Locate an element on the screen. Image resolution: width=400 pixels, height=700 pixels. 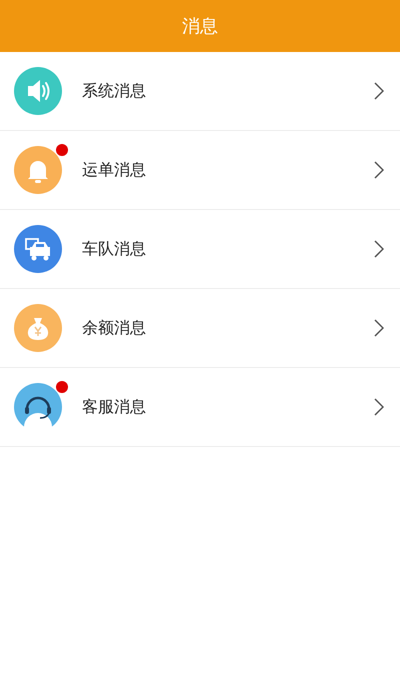
message-category-row: 客服消息 is located at coordinates (200, 407).